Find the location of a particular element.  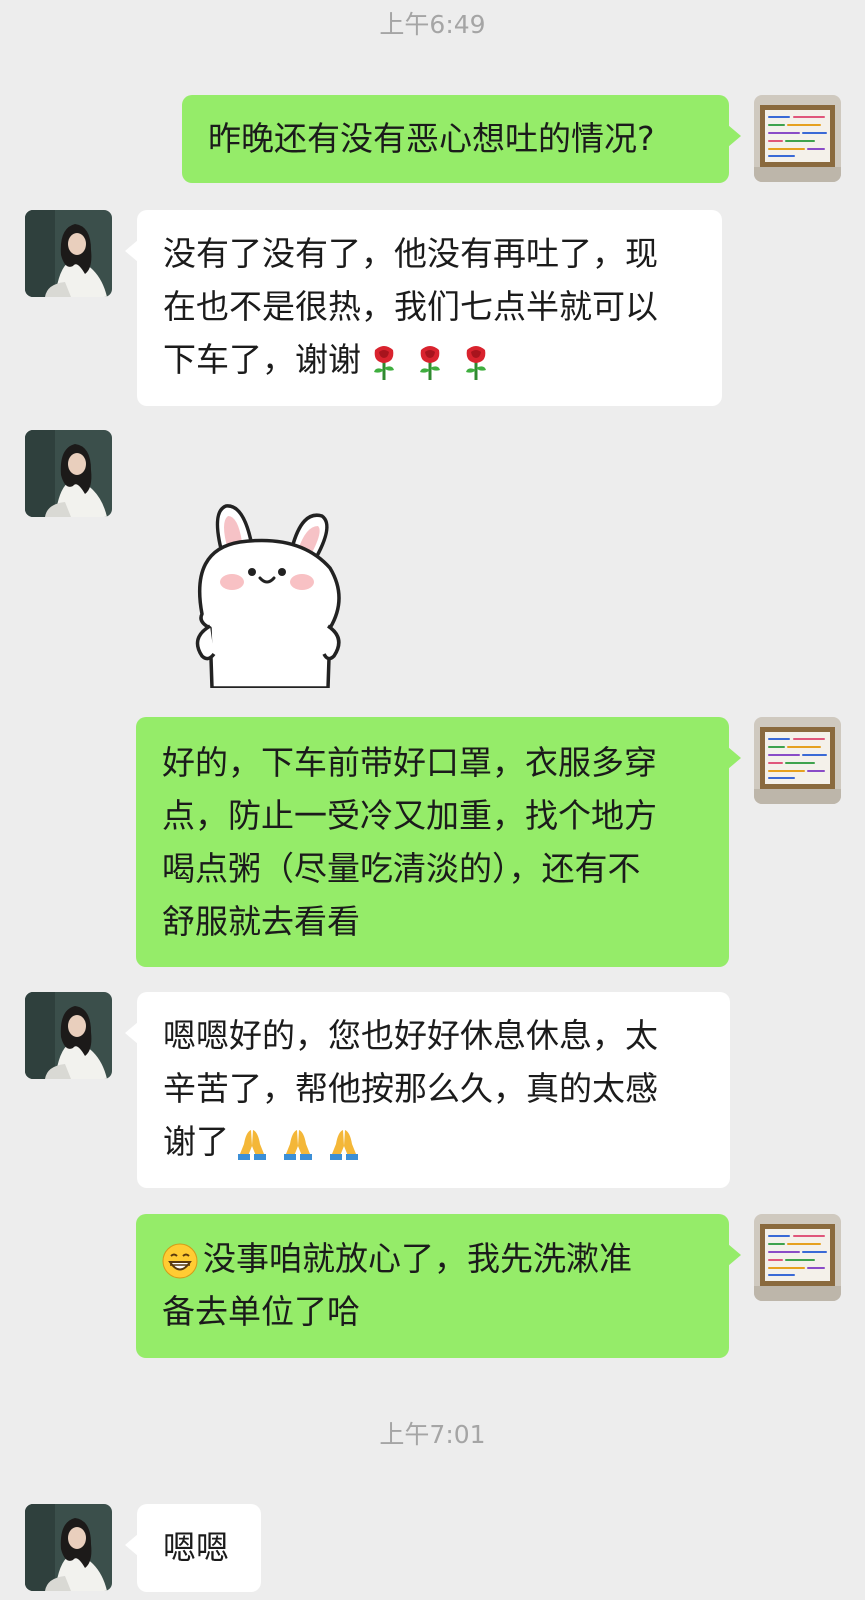

message-line: 谢了 is located at coordinates (196, 1141).